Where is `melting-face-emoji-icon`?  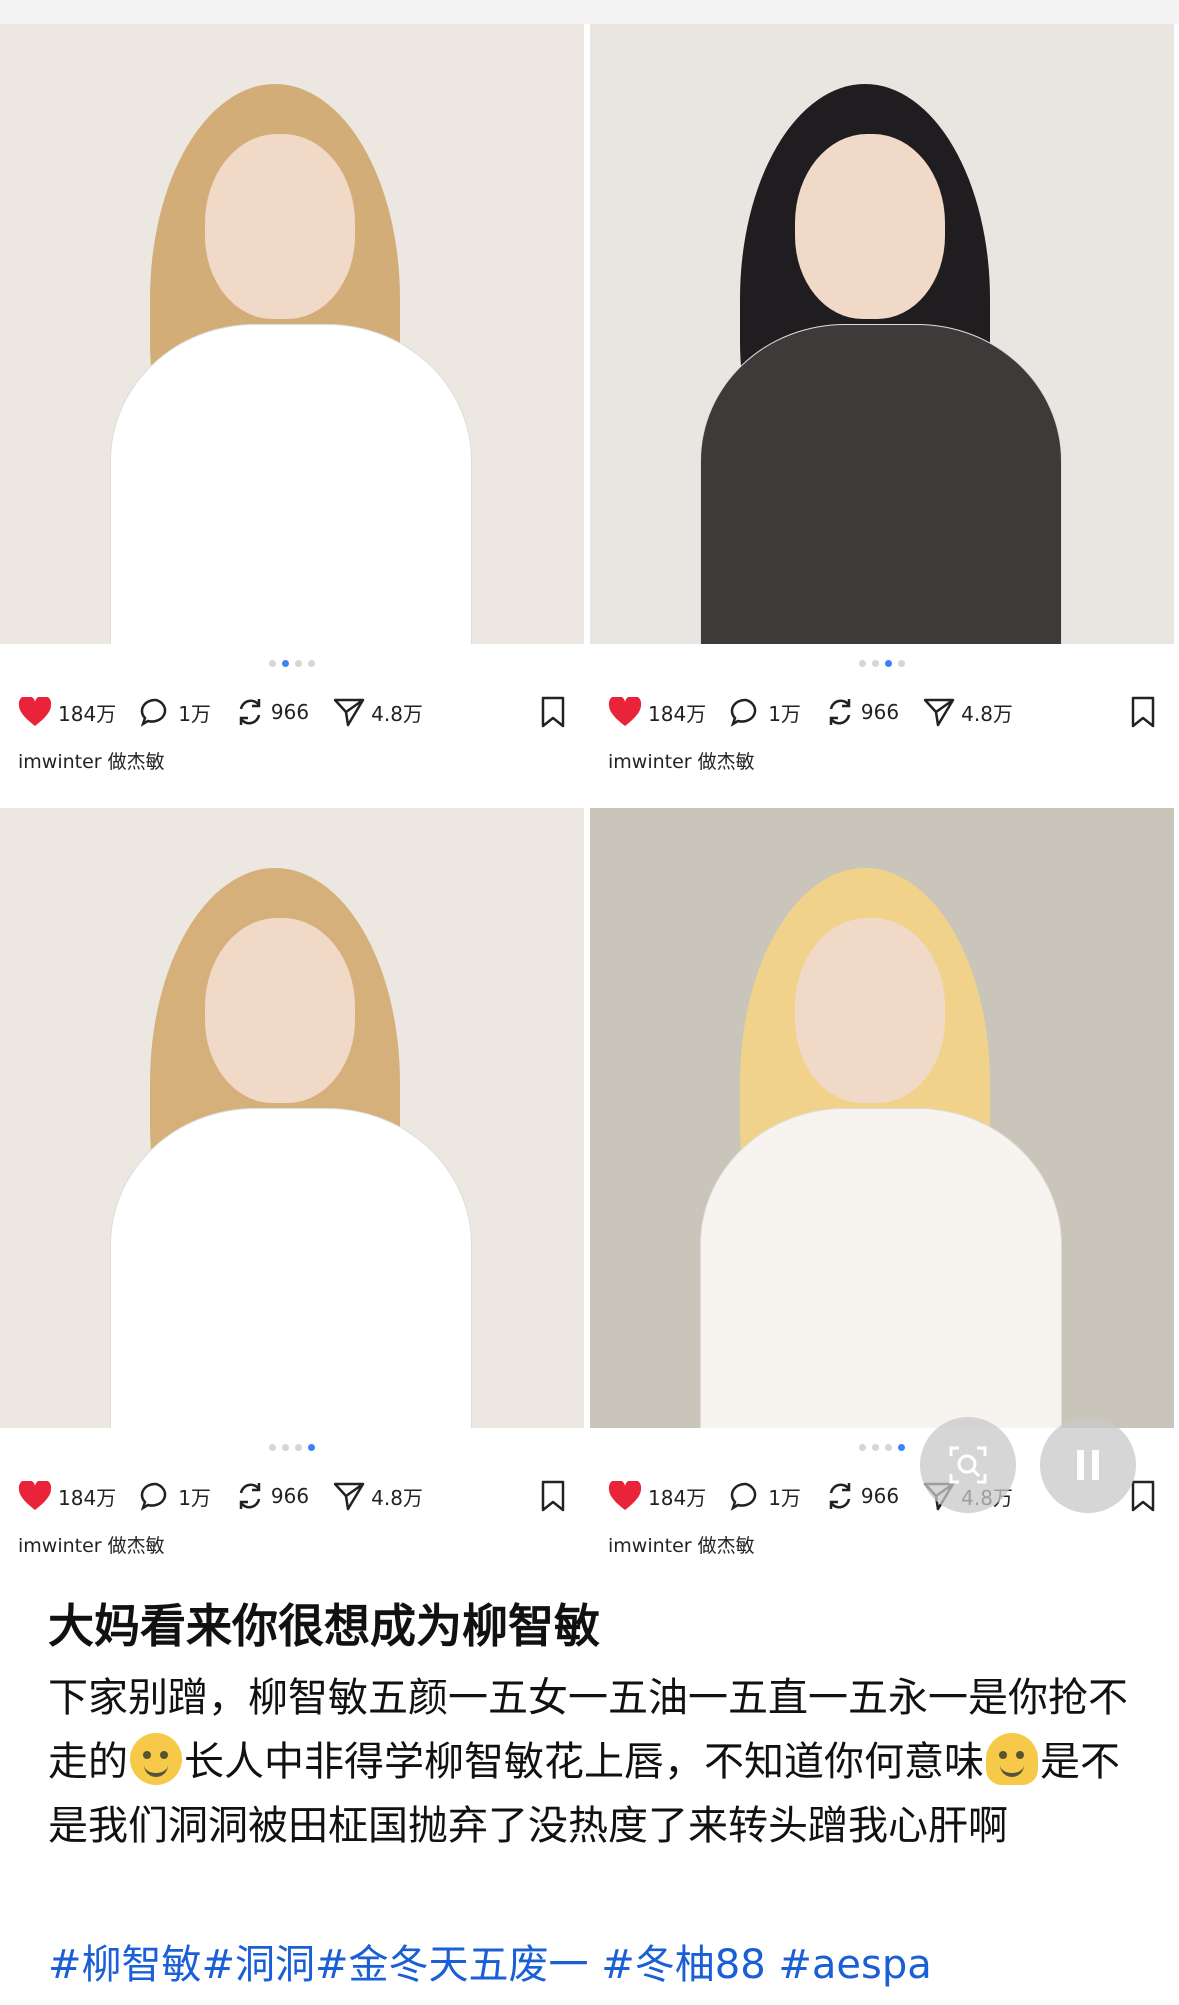 melting-face-emoji-icon is located at coordinates (1012, 1759).